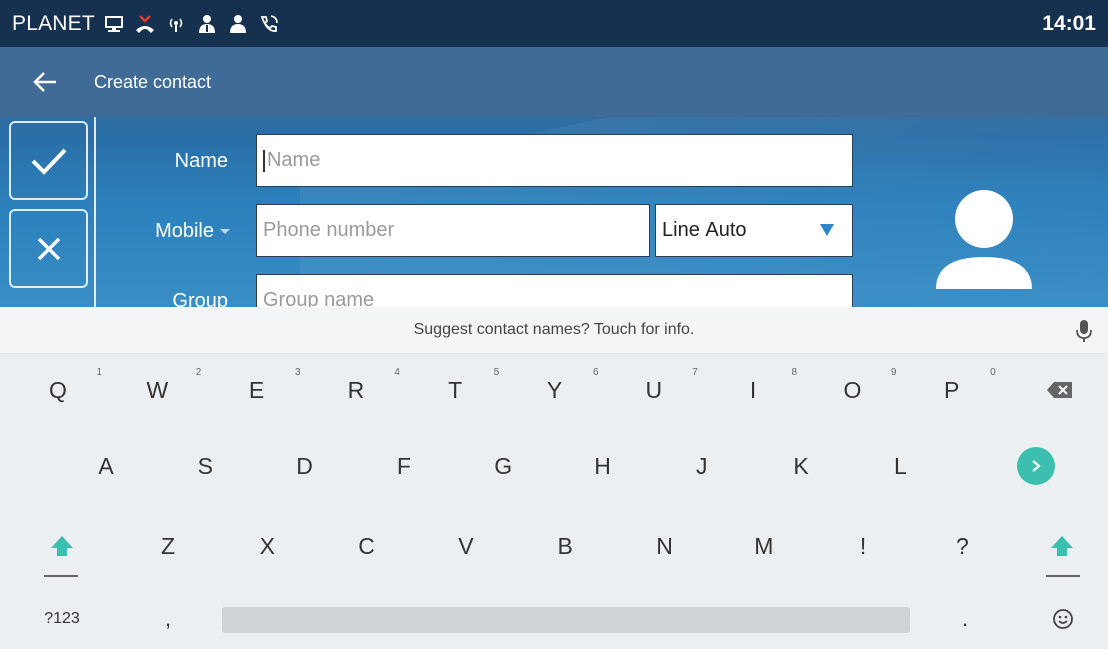 The image size is (1108, 649). I want to click on key-n: N, so click(665, 546).